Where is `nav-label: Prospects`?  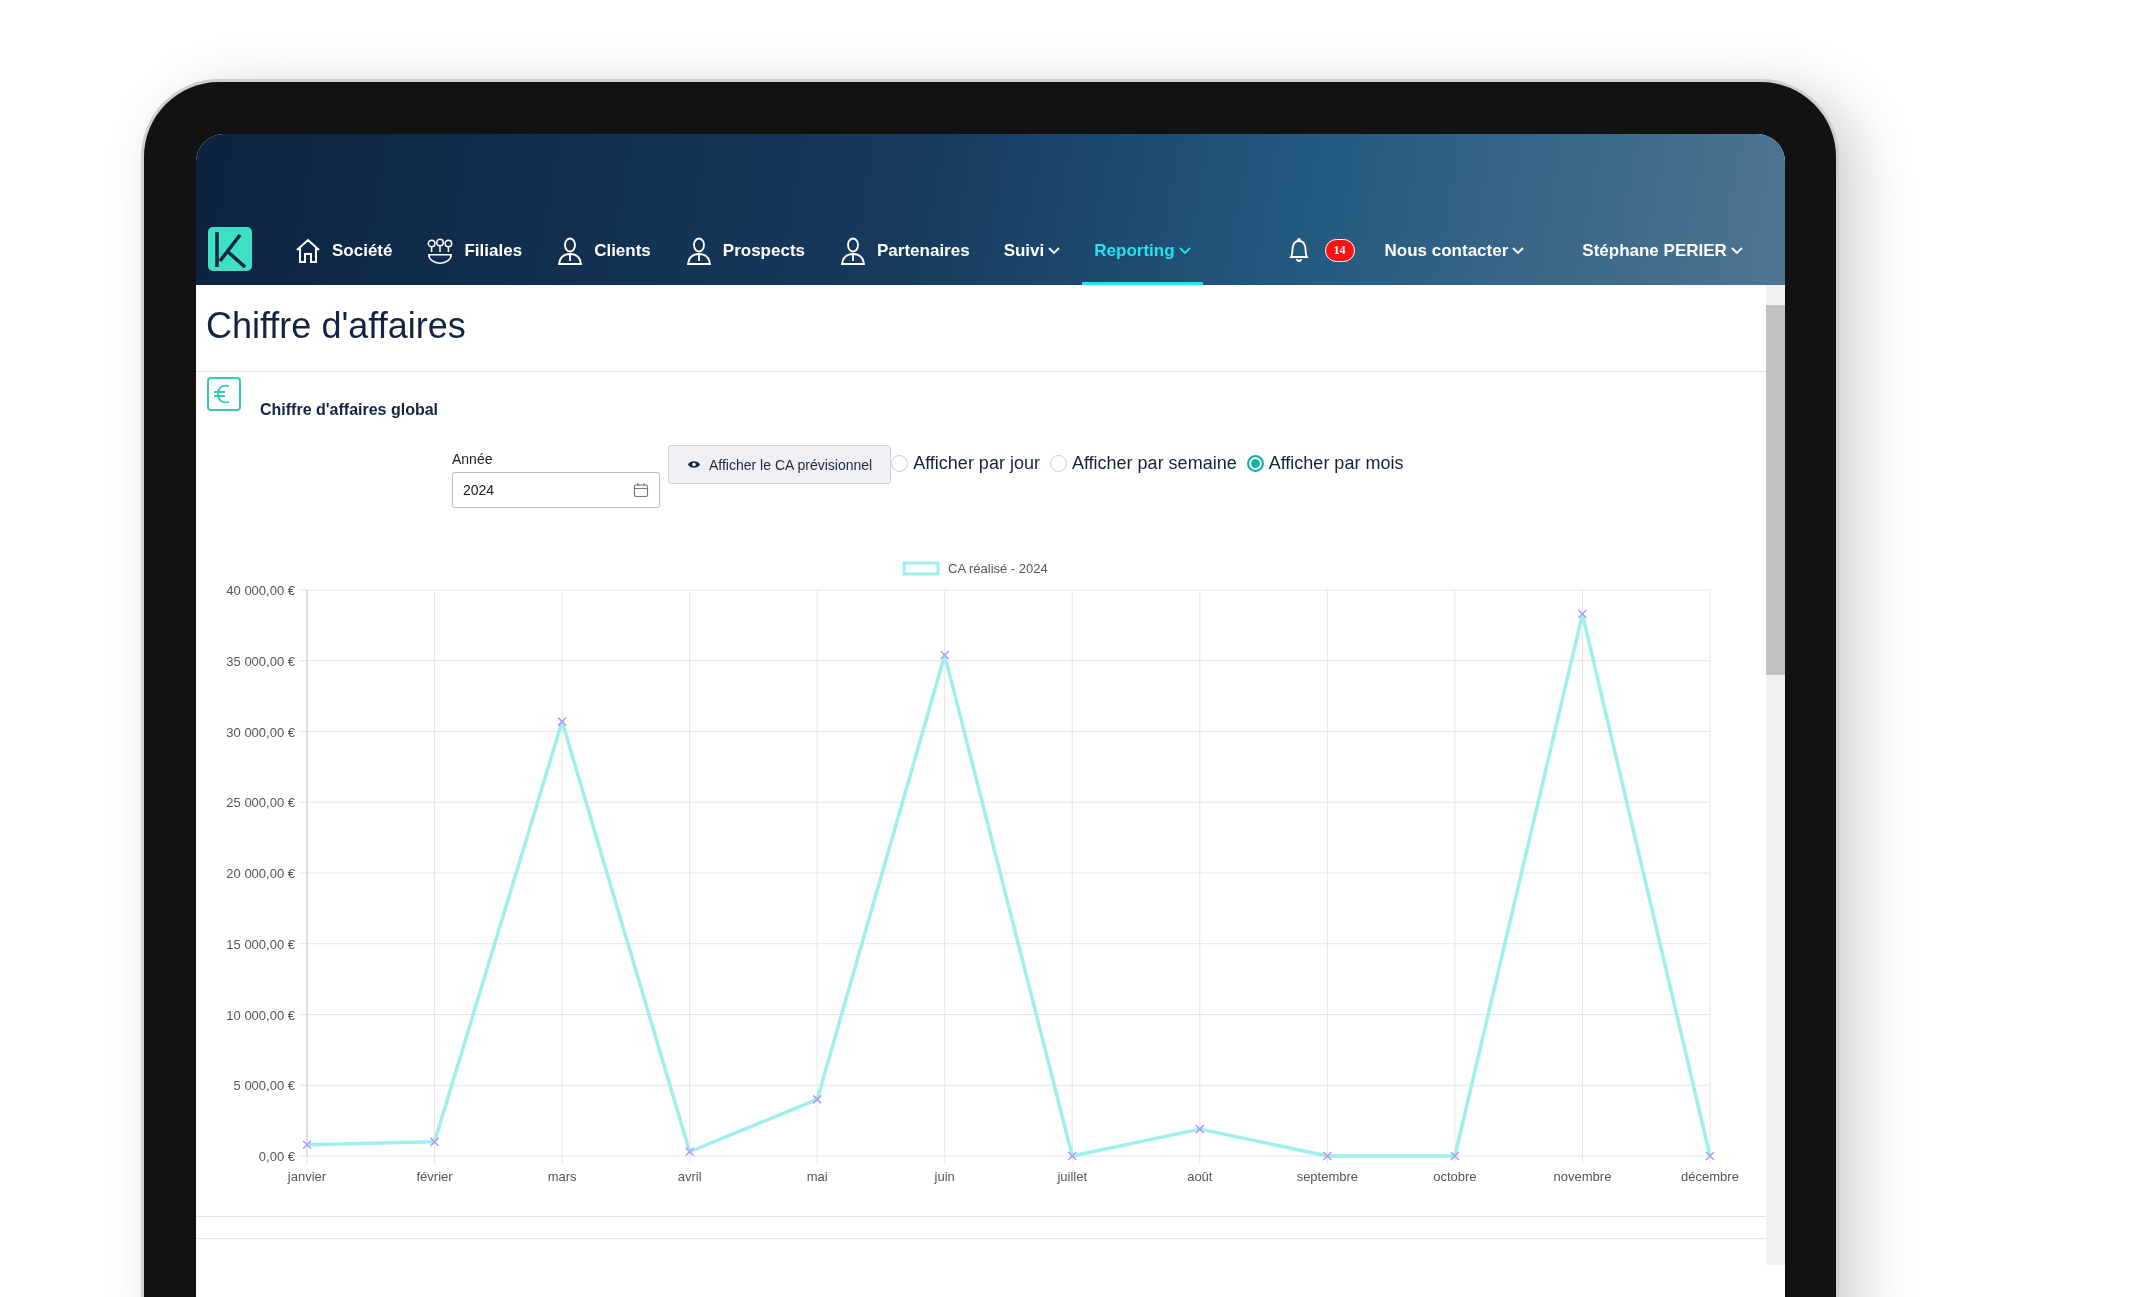 nav-label: Prospects is located at coordinates (763, 250).